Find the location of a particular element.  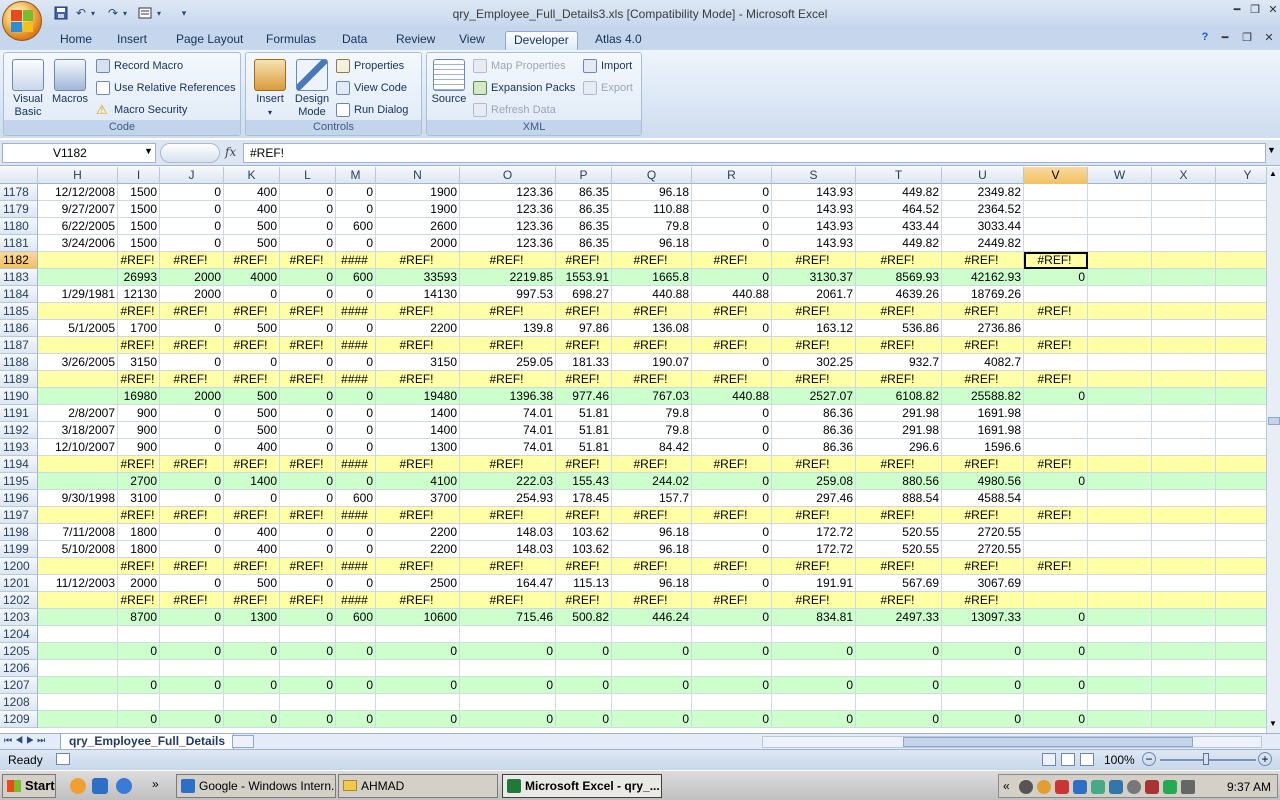

cell-t1203: 2497.33 is located at coordinates (899, 617).